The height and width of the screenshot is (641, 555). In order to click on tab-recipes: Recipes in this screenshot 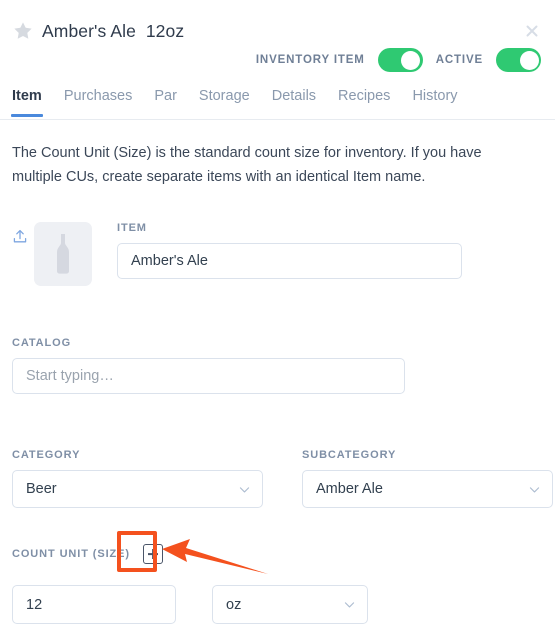, I will do `click(364, 102)`.